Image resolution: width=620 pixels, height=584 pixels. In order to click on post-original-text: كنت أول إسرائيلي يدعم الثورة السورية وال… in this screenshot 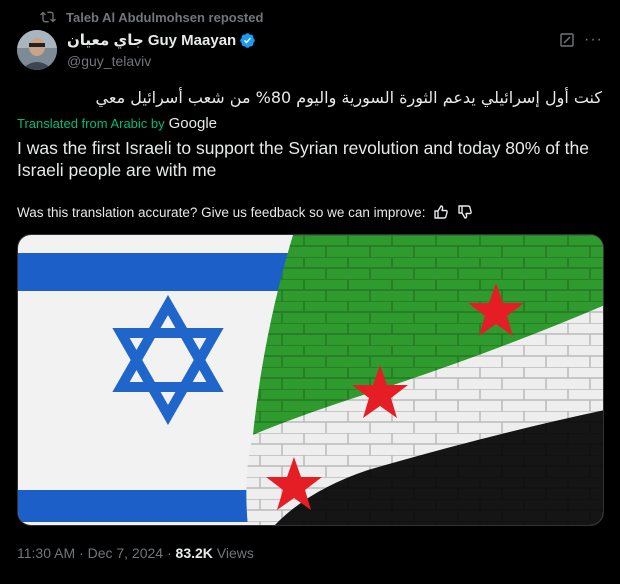, I will do `click(348, 97)`.